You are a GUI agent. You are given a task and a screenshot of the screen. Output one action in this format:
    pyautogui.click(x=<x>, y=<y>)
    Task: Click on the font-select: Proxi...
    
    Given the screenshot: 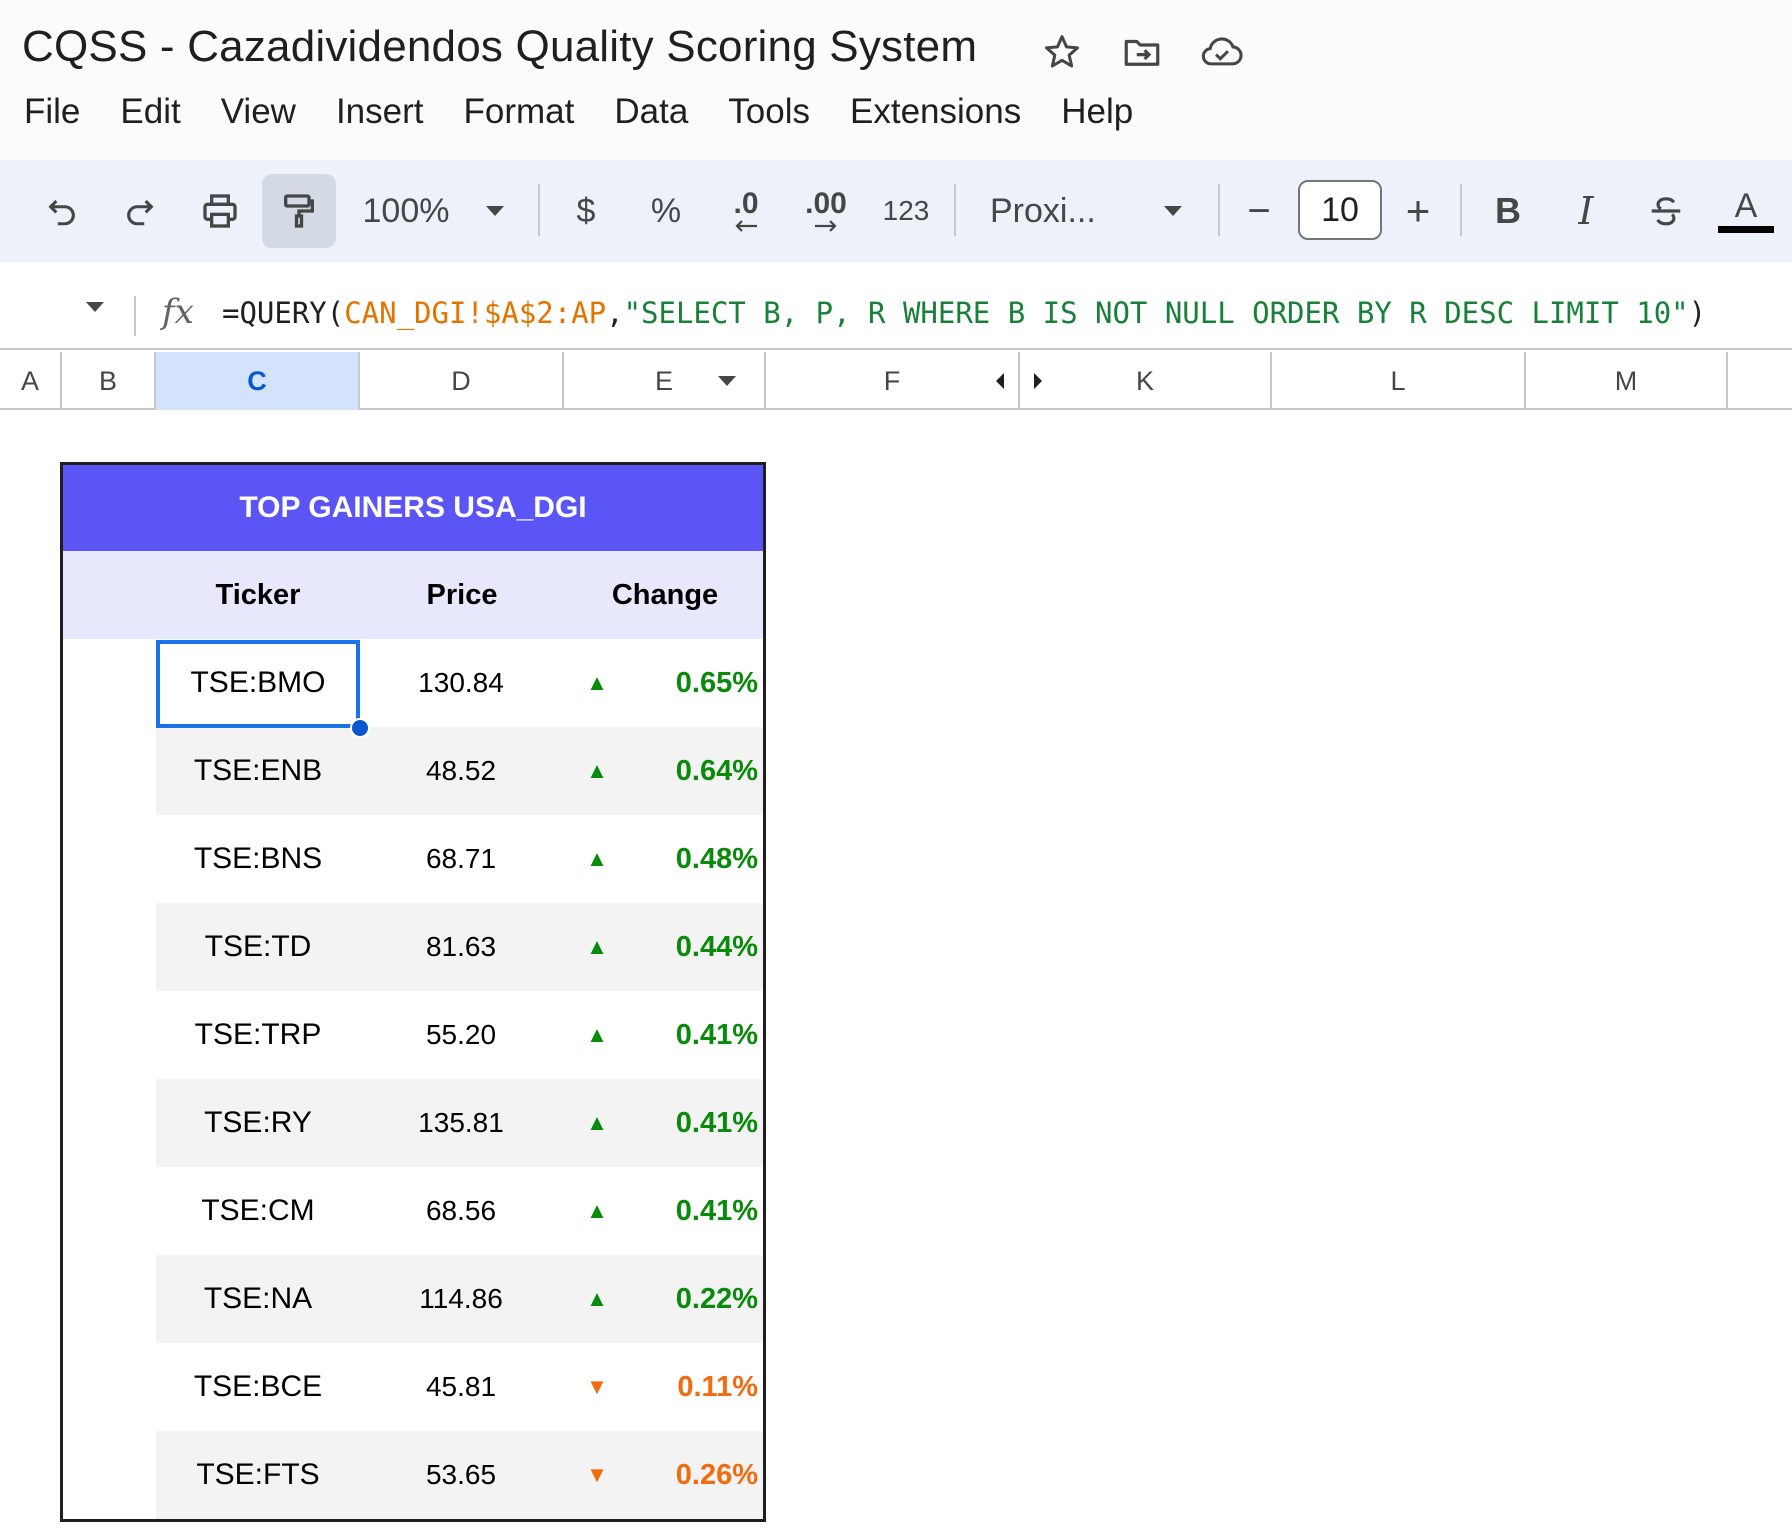 What is the action you would take?
    pyautogui.click(x=1050, y=211)
    